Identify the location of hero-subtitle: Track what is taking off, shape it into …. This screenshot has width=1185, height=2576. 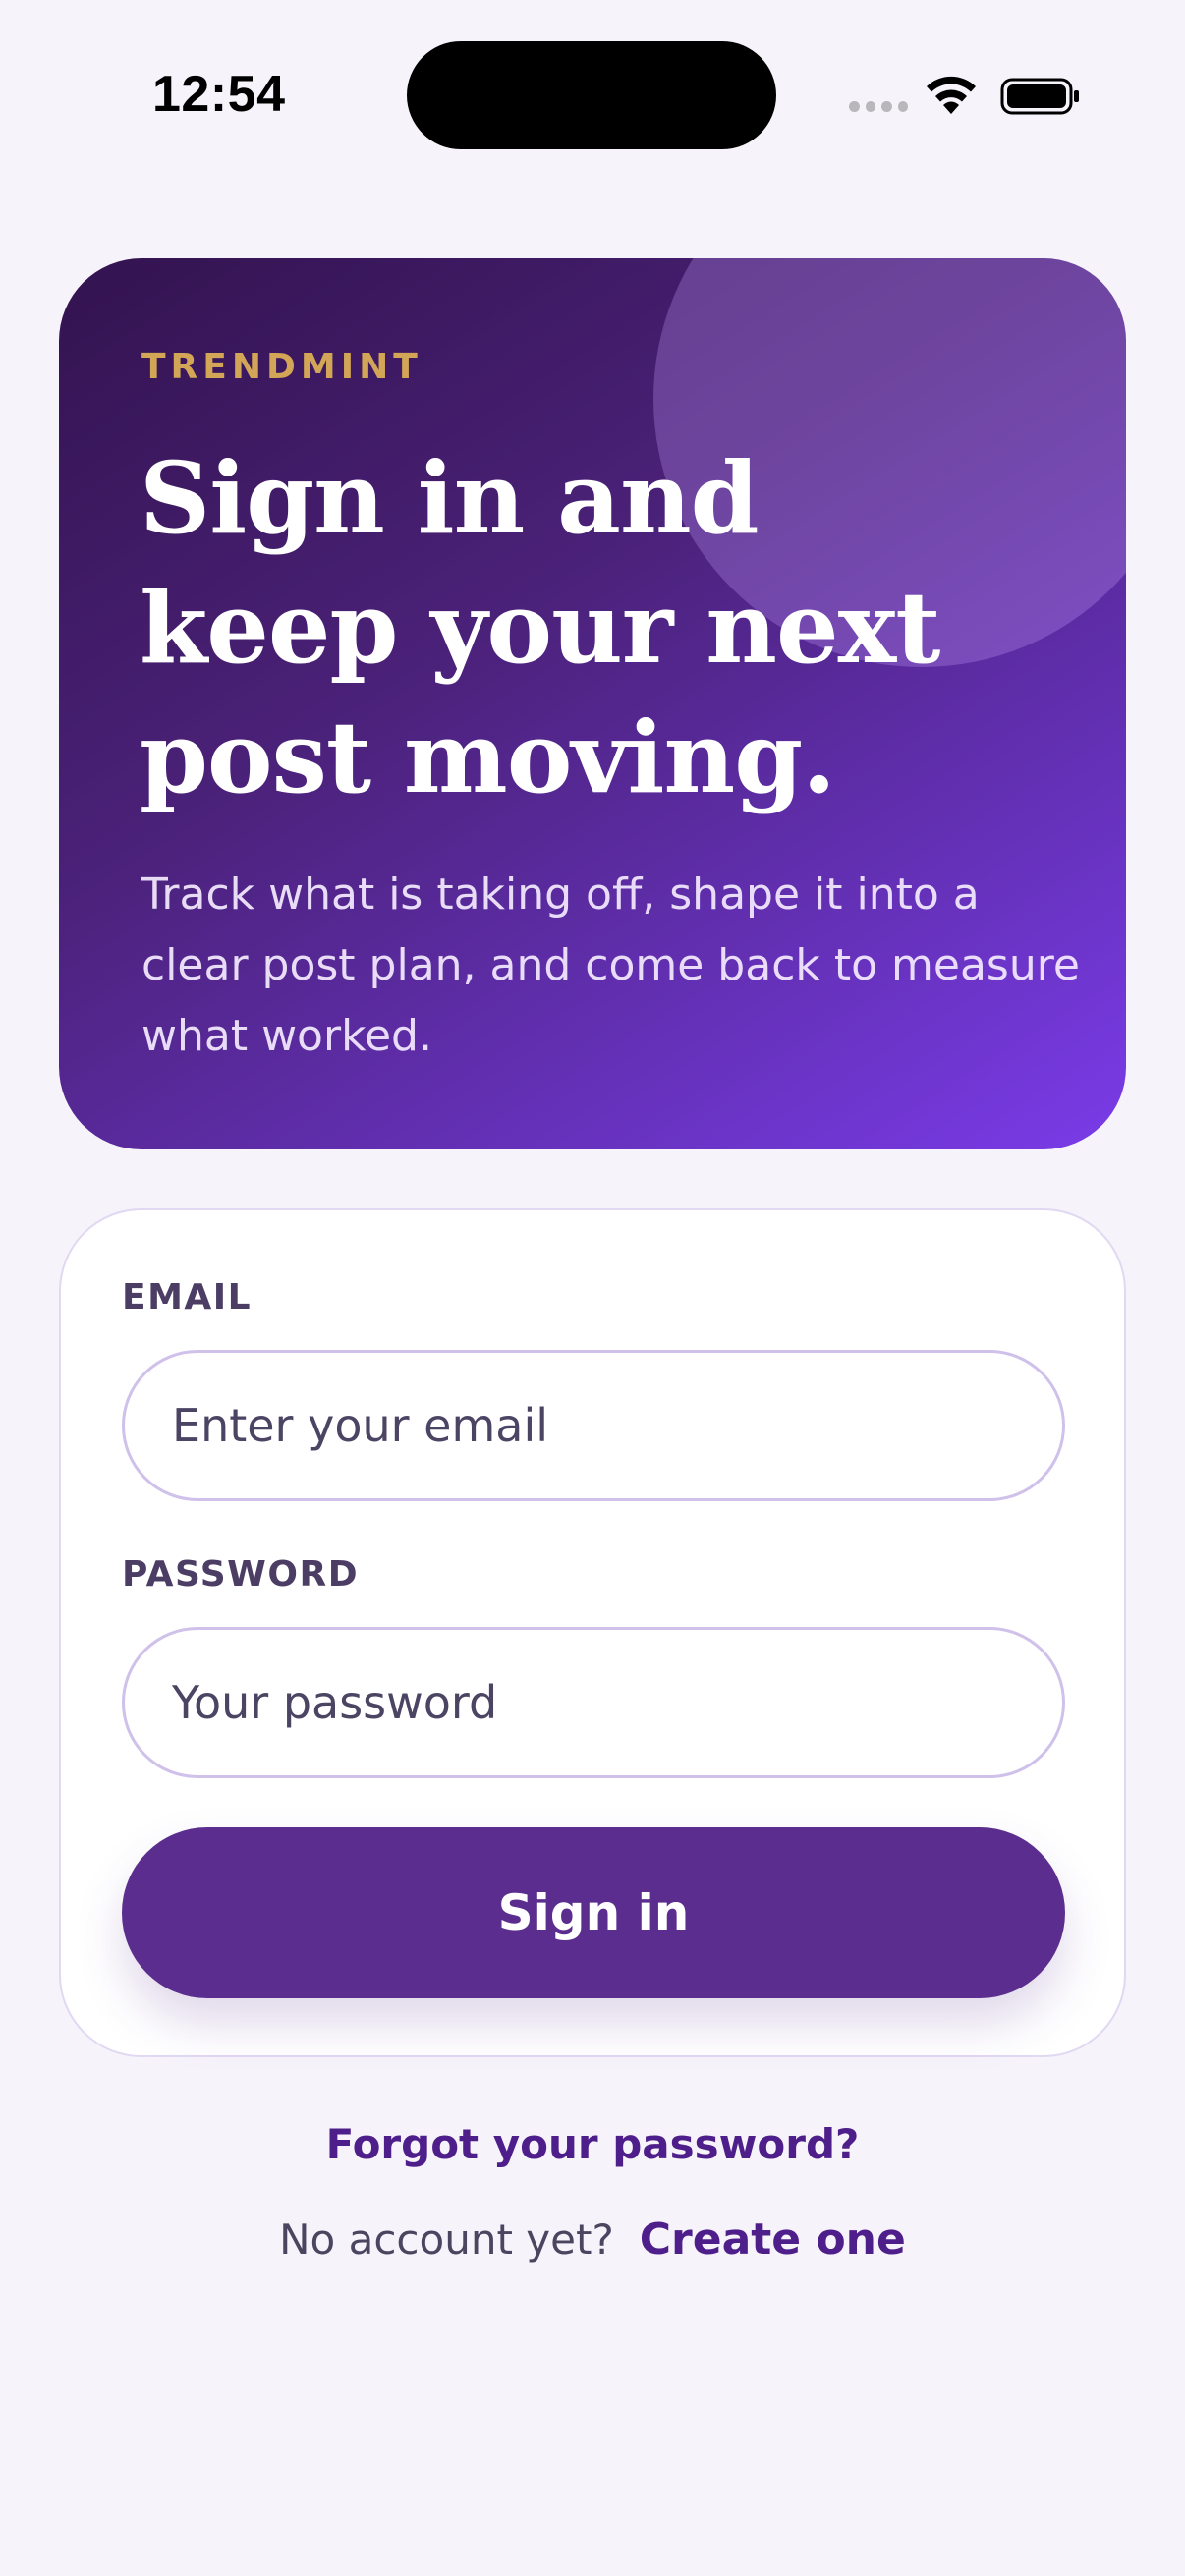
(610, 965).